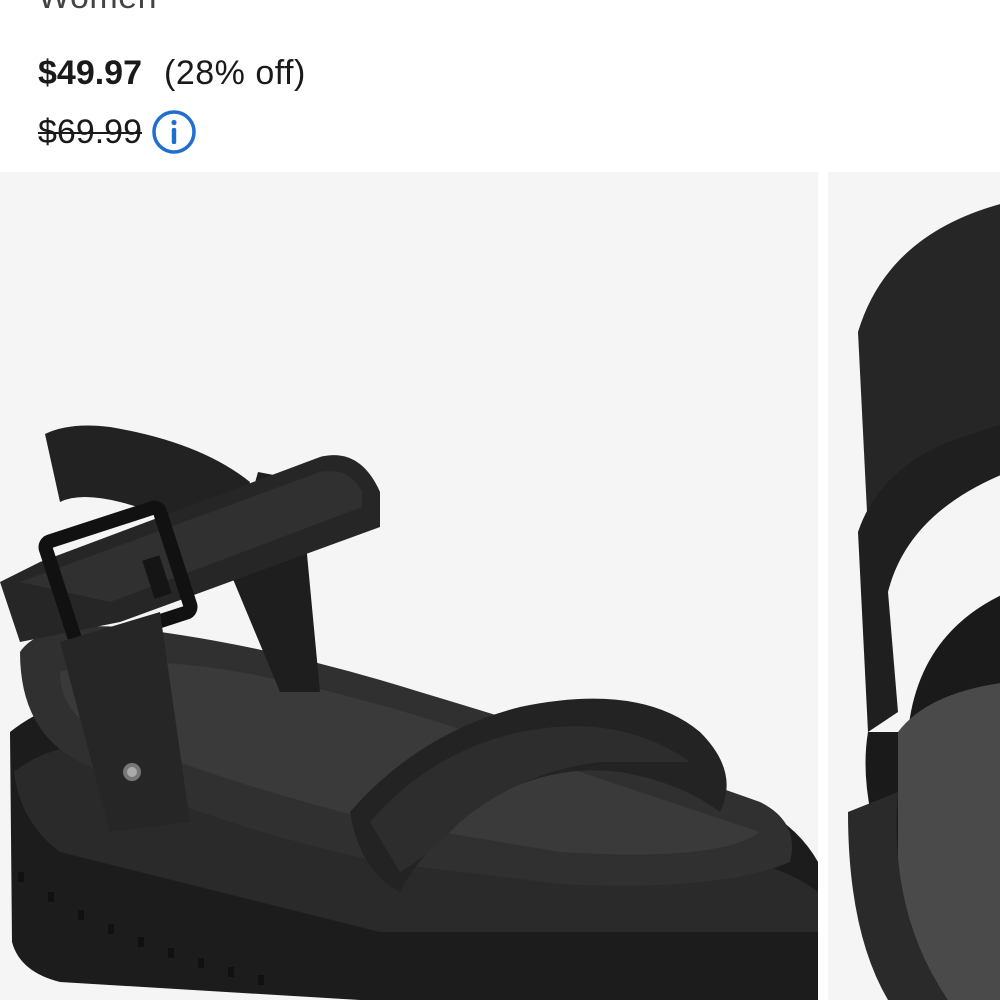 Image resolution: width=1000 pixels, height=1000 pixels. Describe the element at coordinates (235, 73) in the screenshot. I see `discount-percent: (28% off)` at that location.